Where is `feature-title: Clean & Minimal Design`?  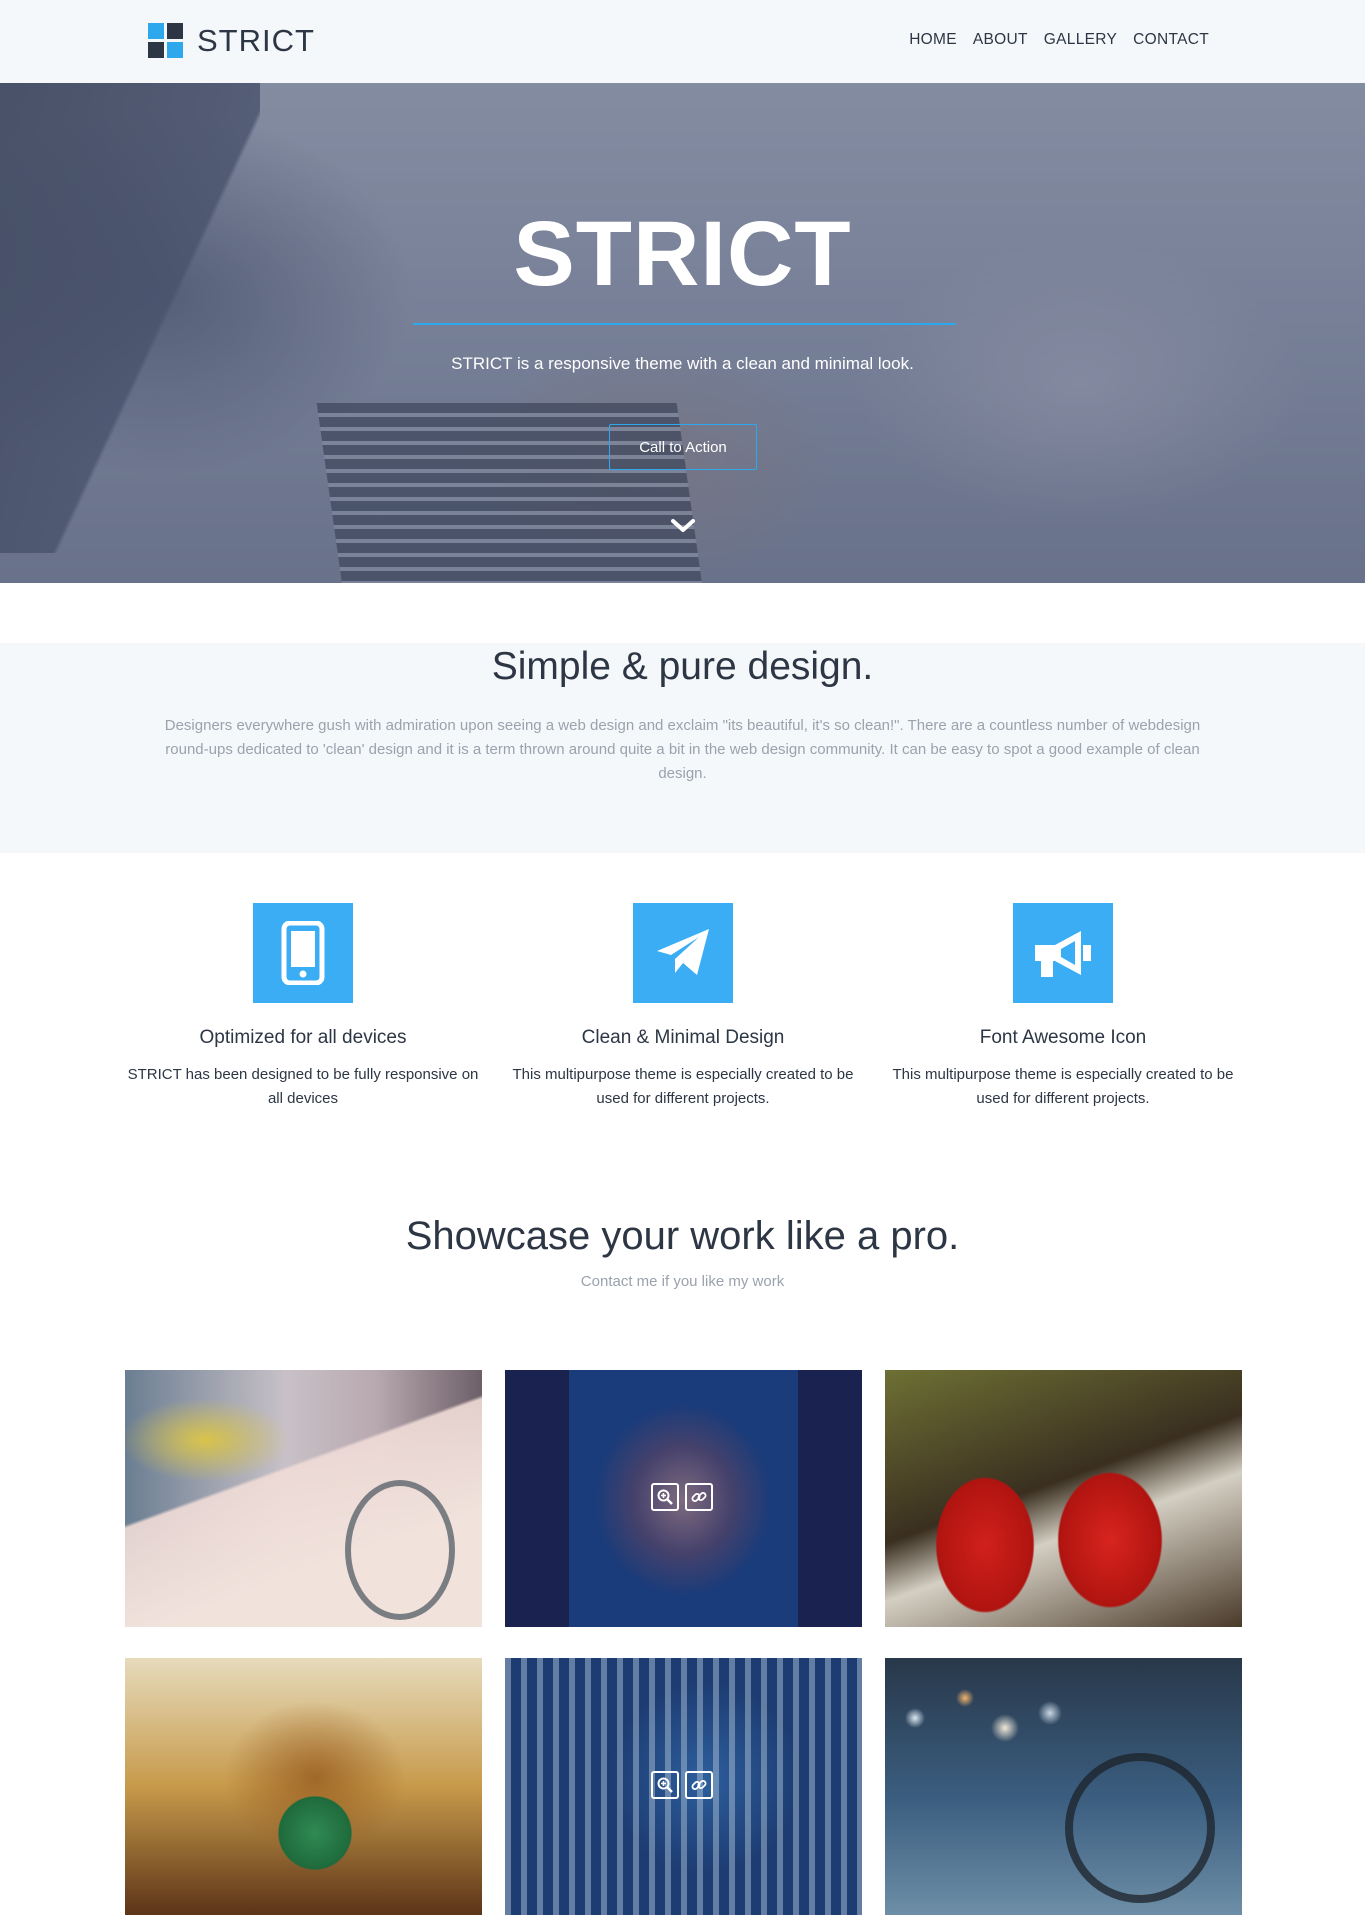 feature-title: Clean & Minimal Design is located at coordinates (683, 1037).